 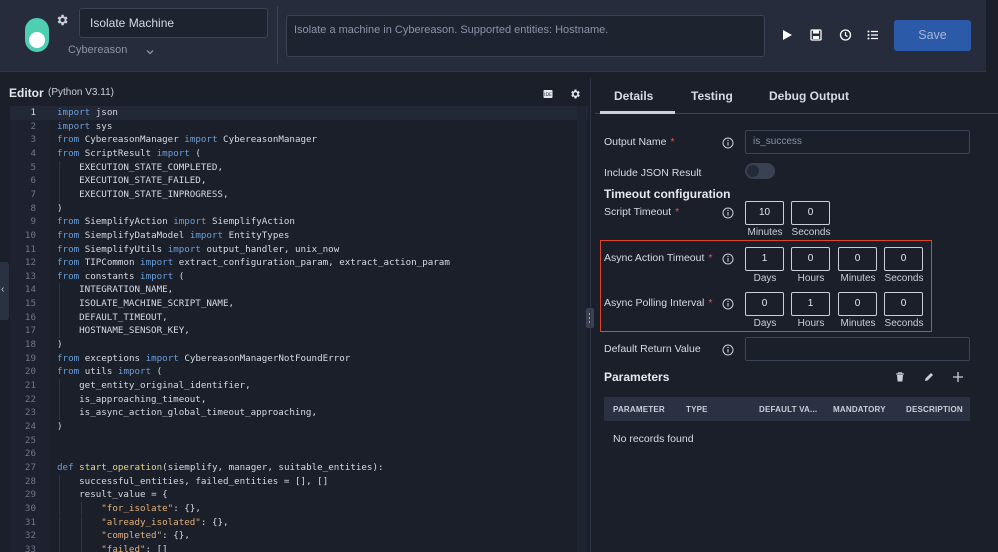 I want to click on code-line: 14 INTEGRATION_NAME,, so click(x=299, y=290).